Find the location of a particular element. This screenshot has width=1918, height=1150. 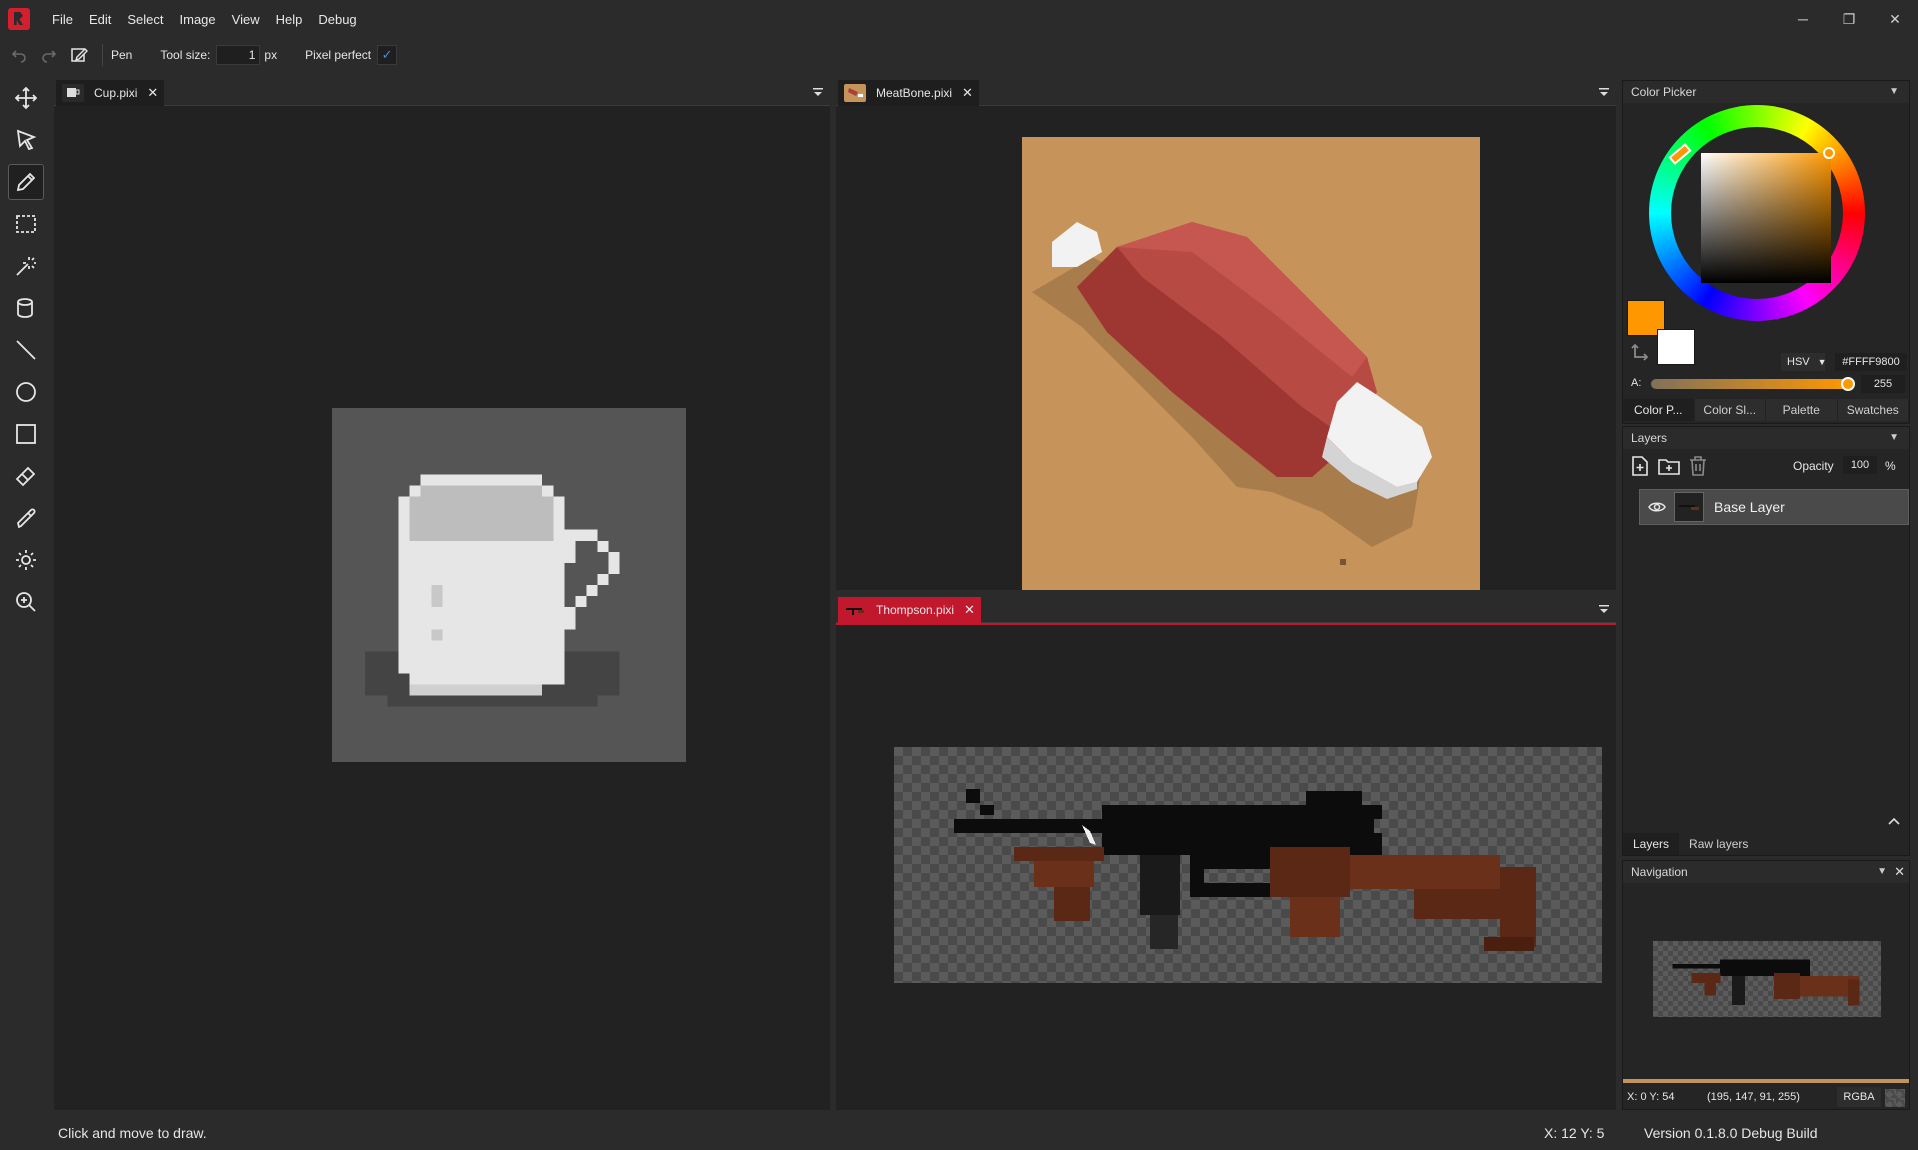

pixel-rgba-value: (195, 147, 91, 255) is located at coordinates (1753, 1097).